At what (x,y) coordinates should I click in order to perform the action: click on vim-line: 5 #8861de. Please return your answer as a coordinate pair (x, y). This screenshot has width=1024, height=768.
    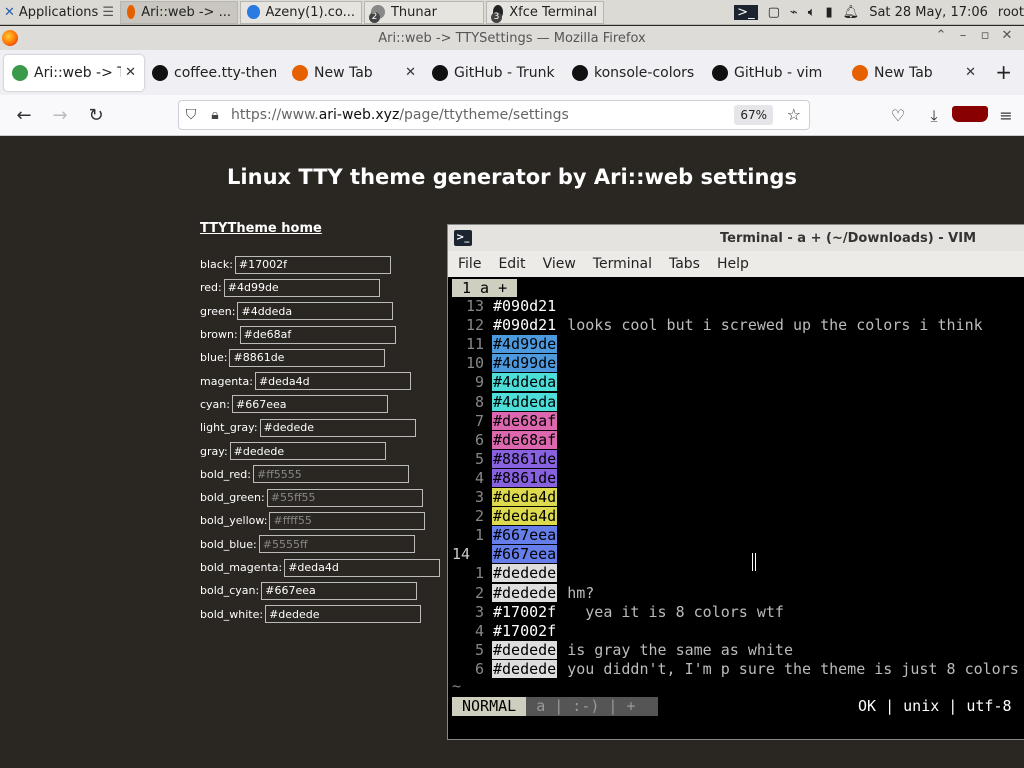
    Looking at the image, I should click on (503, 459).